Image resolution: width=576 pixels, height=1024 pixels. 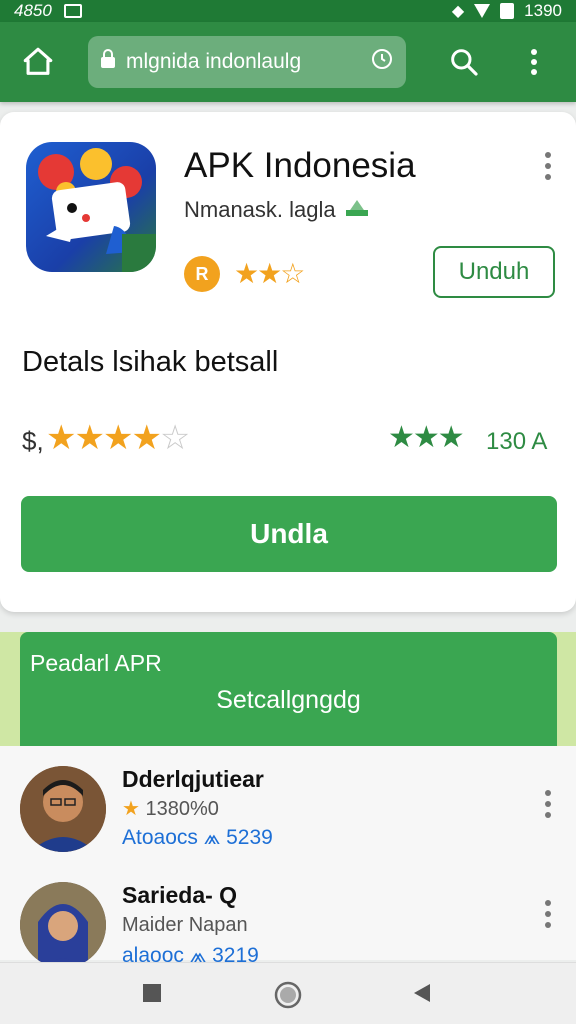 I want to click on browser-toolbar: mlgnida indonlaulg, so click(x=288, y=62).